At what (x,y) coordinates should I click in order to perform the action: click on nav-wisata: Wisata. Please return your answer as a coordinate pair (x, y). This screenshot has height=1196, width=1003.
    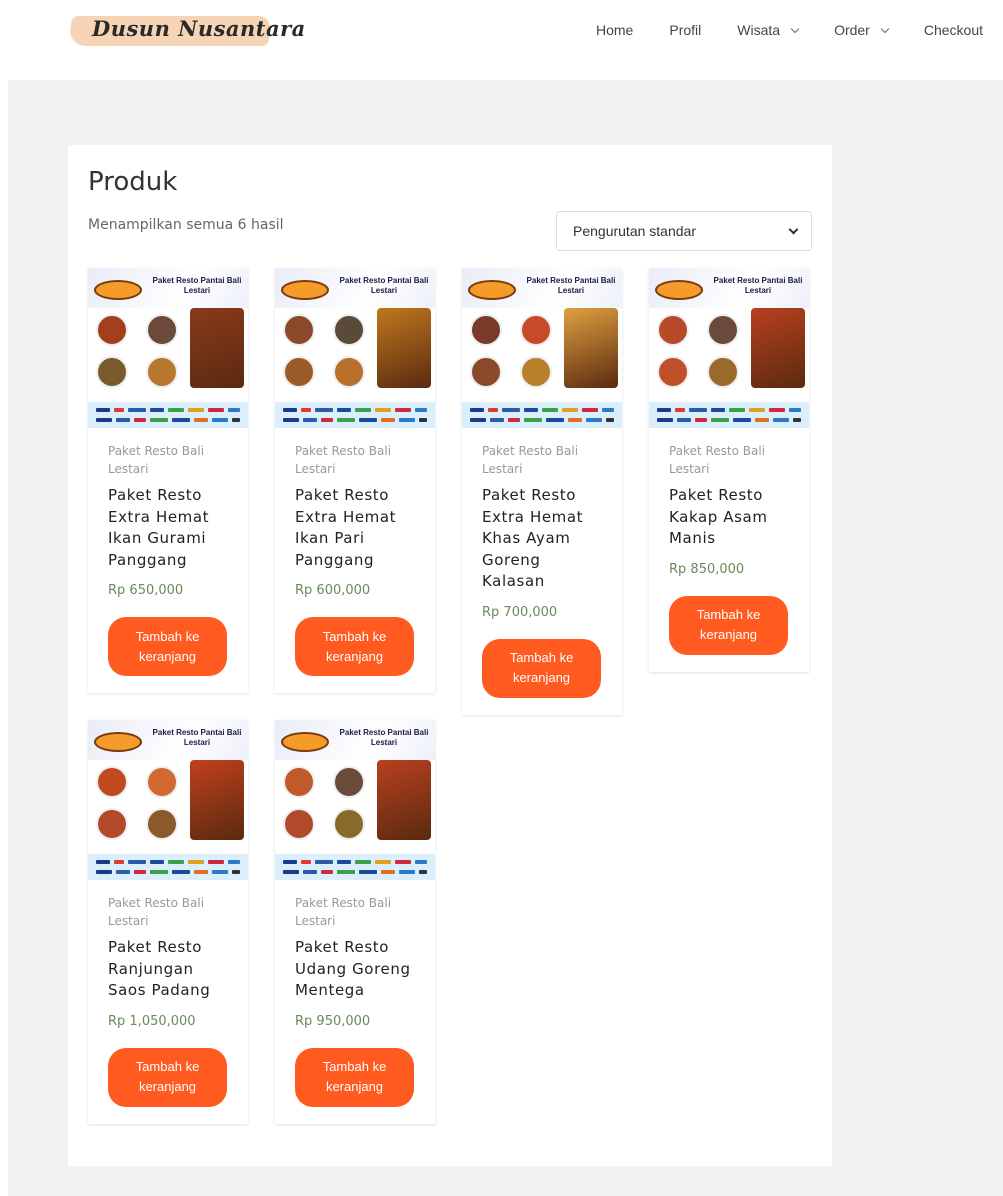
    Looking at the image, I should click on (768, 30).